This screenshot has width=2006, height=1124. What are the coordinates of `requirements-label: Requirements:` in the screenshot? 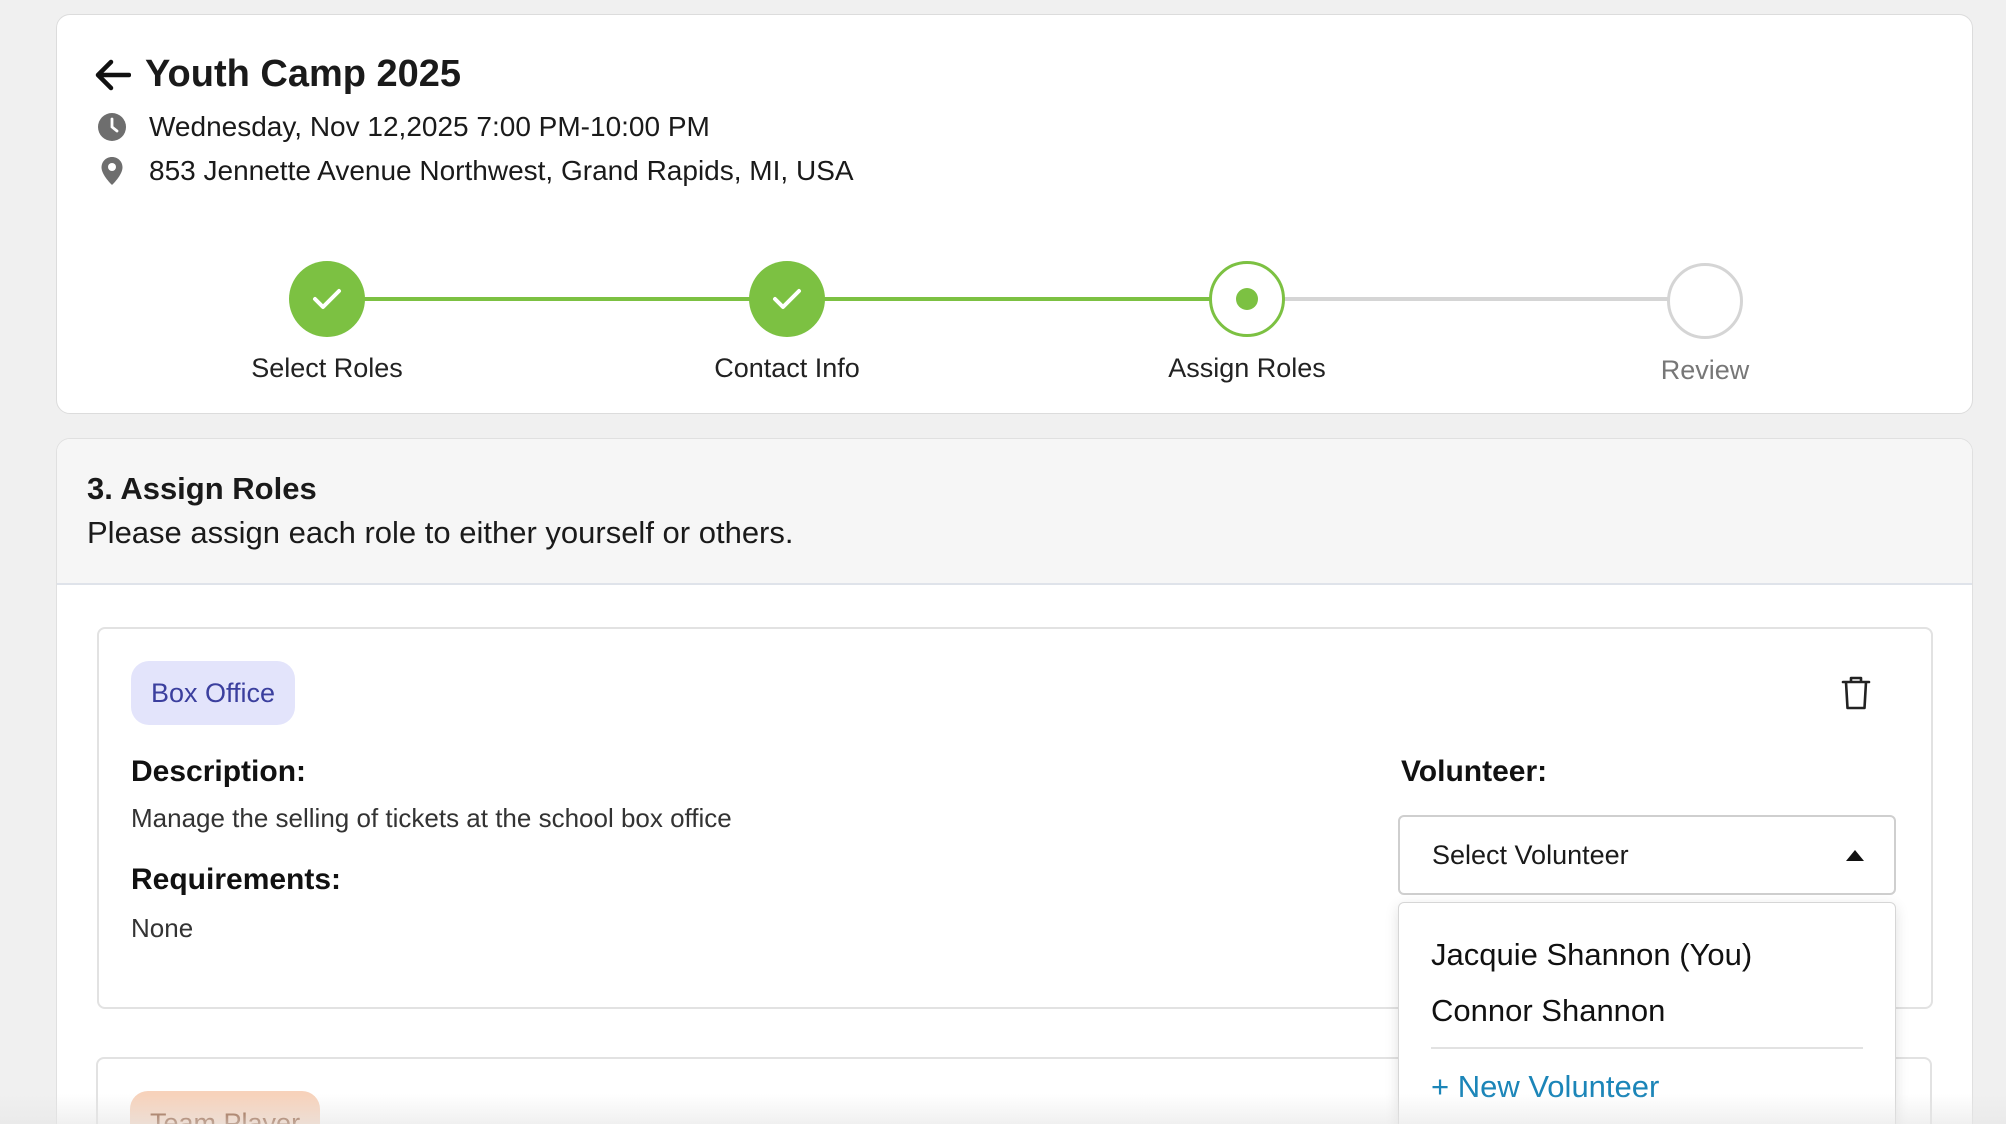 It's located at (236, 879).